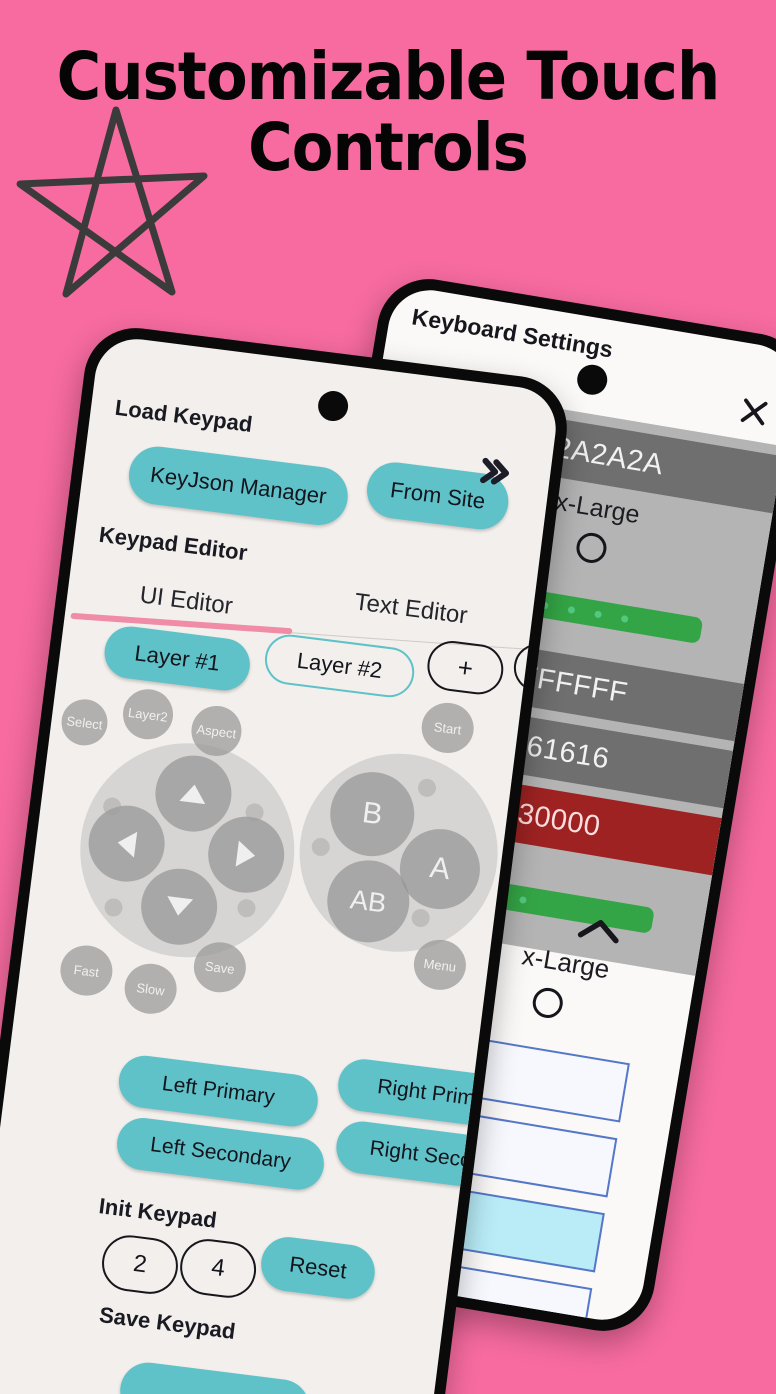 This screenshot has width=776, height=1394. What do you see at coordinates (220, 1153) in the screenshot?
I see `left-secondary-button: Left Secondary` at bounding box center [220, 1153].